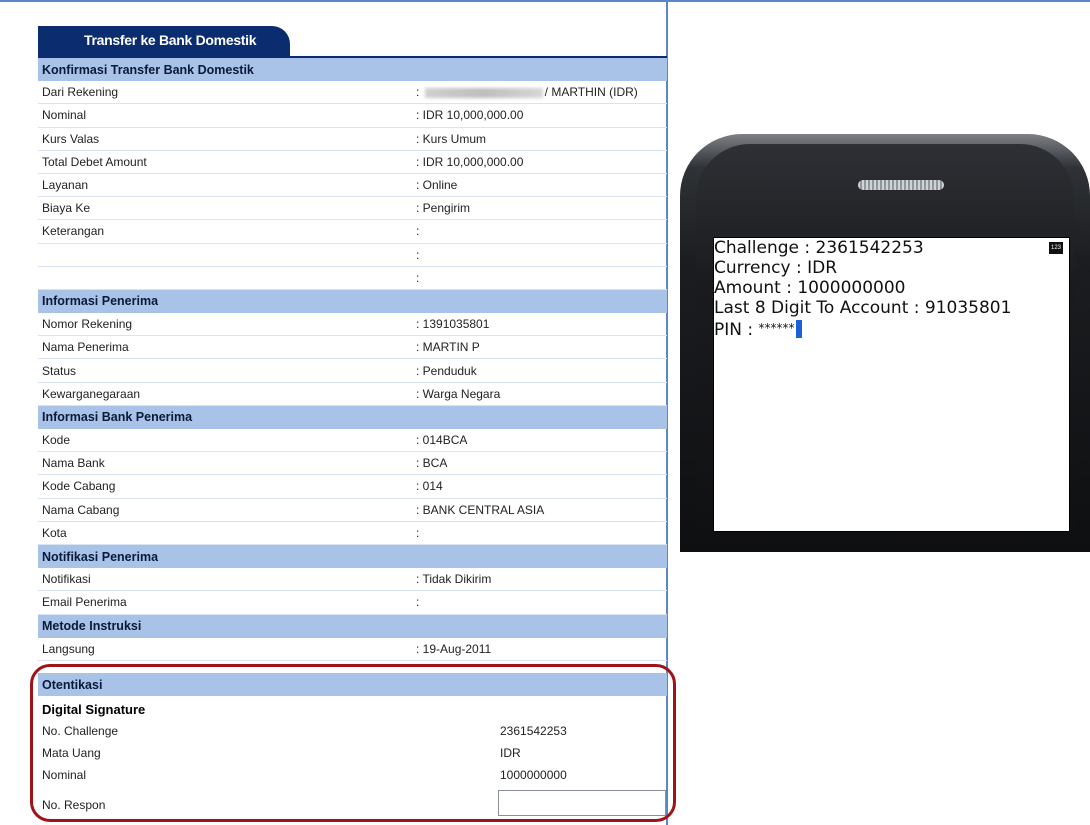  I want to click on label-nama-cabang: Nama Cabang, so click(81, 509).